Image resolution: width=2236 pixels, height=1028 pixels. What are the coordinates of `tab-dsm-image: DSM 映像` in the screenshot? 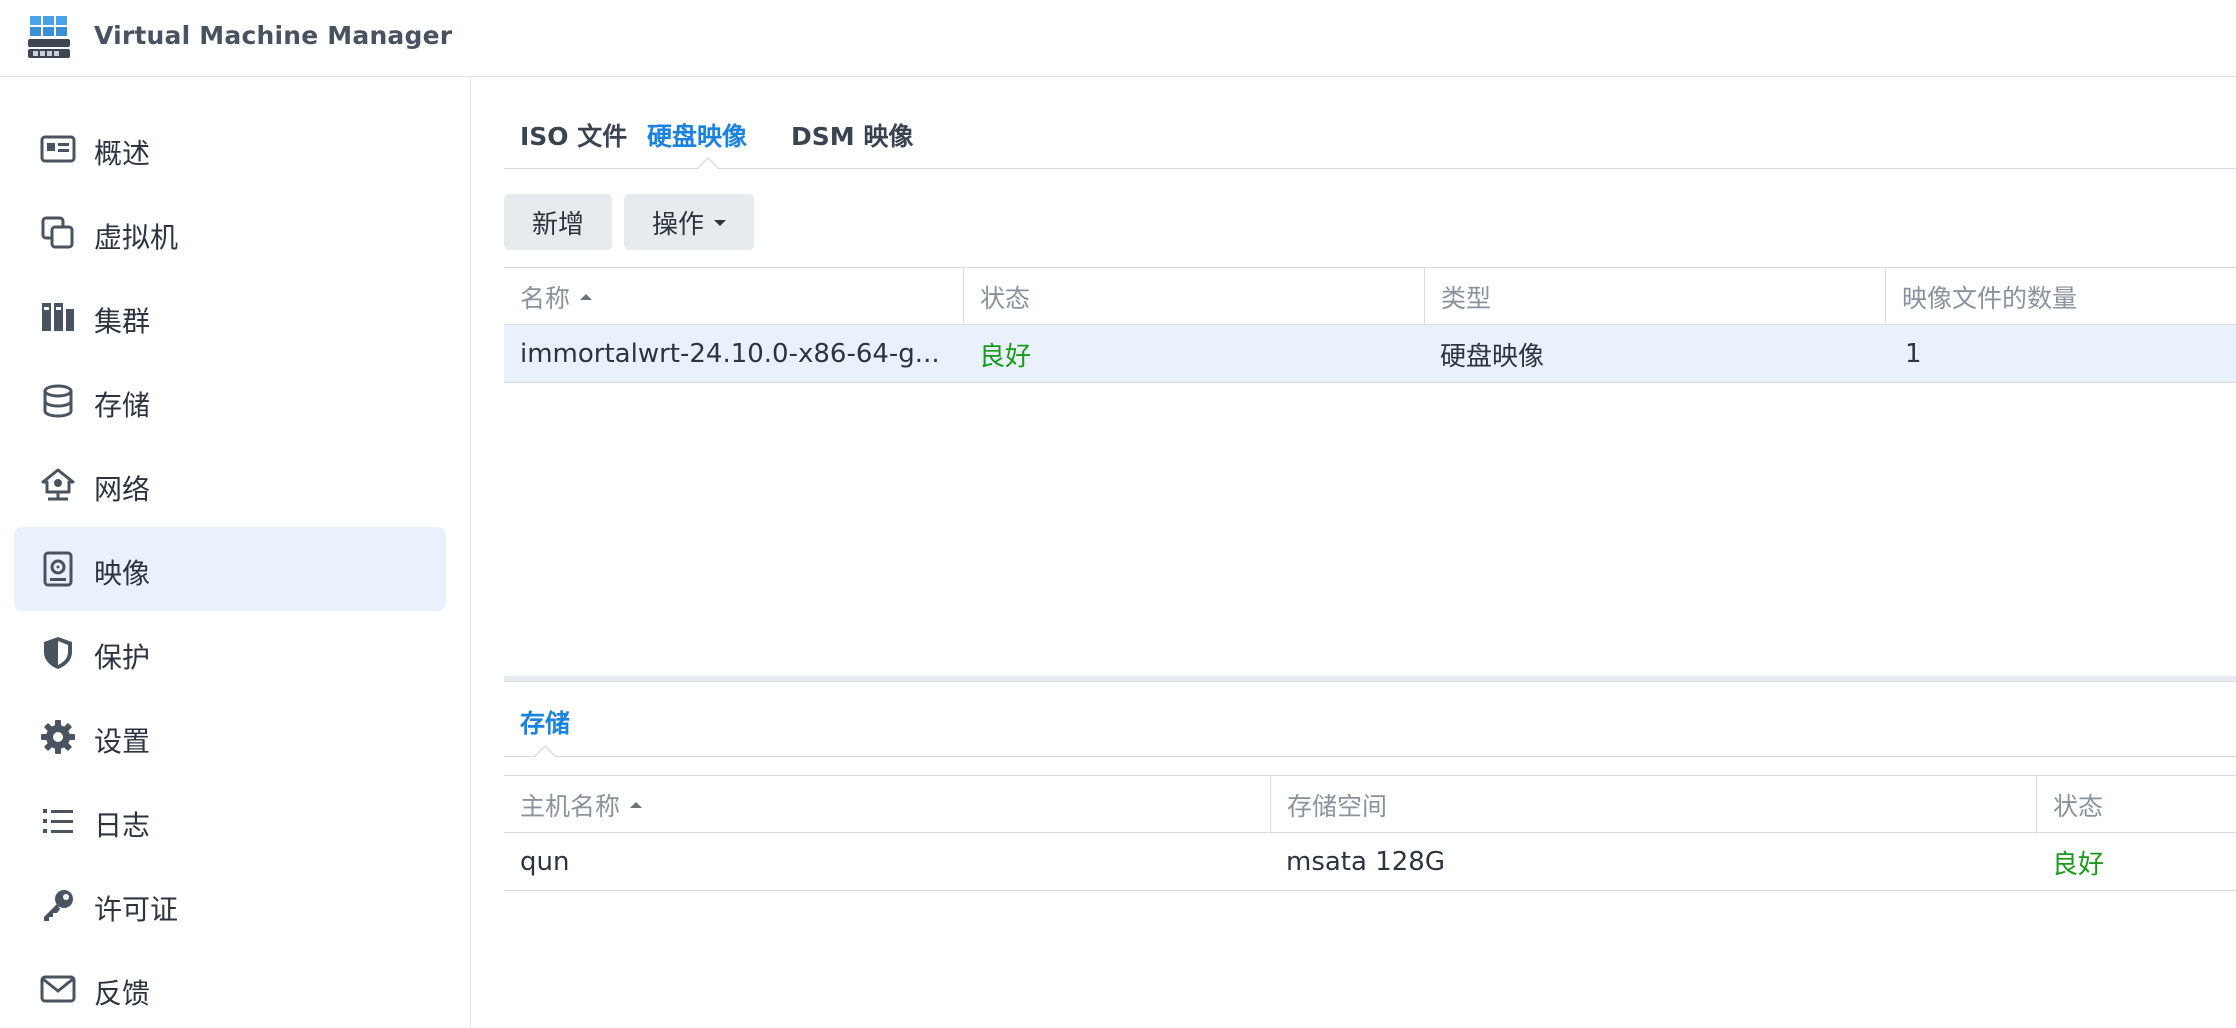 It's located at (852, 135).